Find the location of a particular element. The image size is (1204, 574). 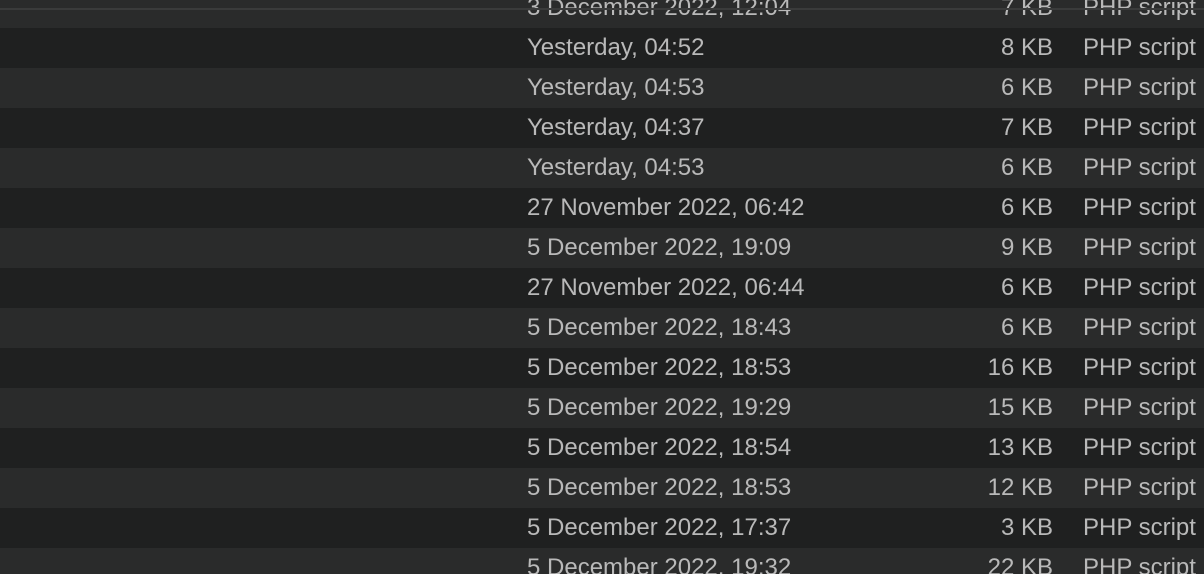

size-cell: 15 KB is located at coordinates (1020, 407).